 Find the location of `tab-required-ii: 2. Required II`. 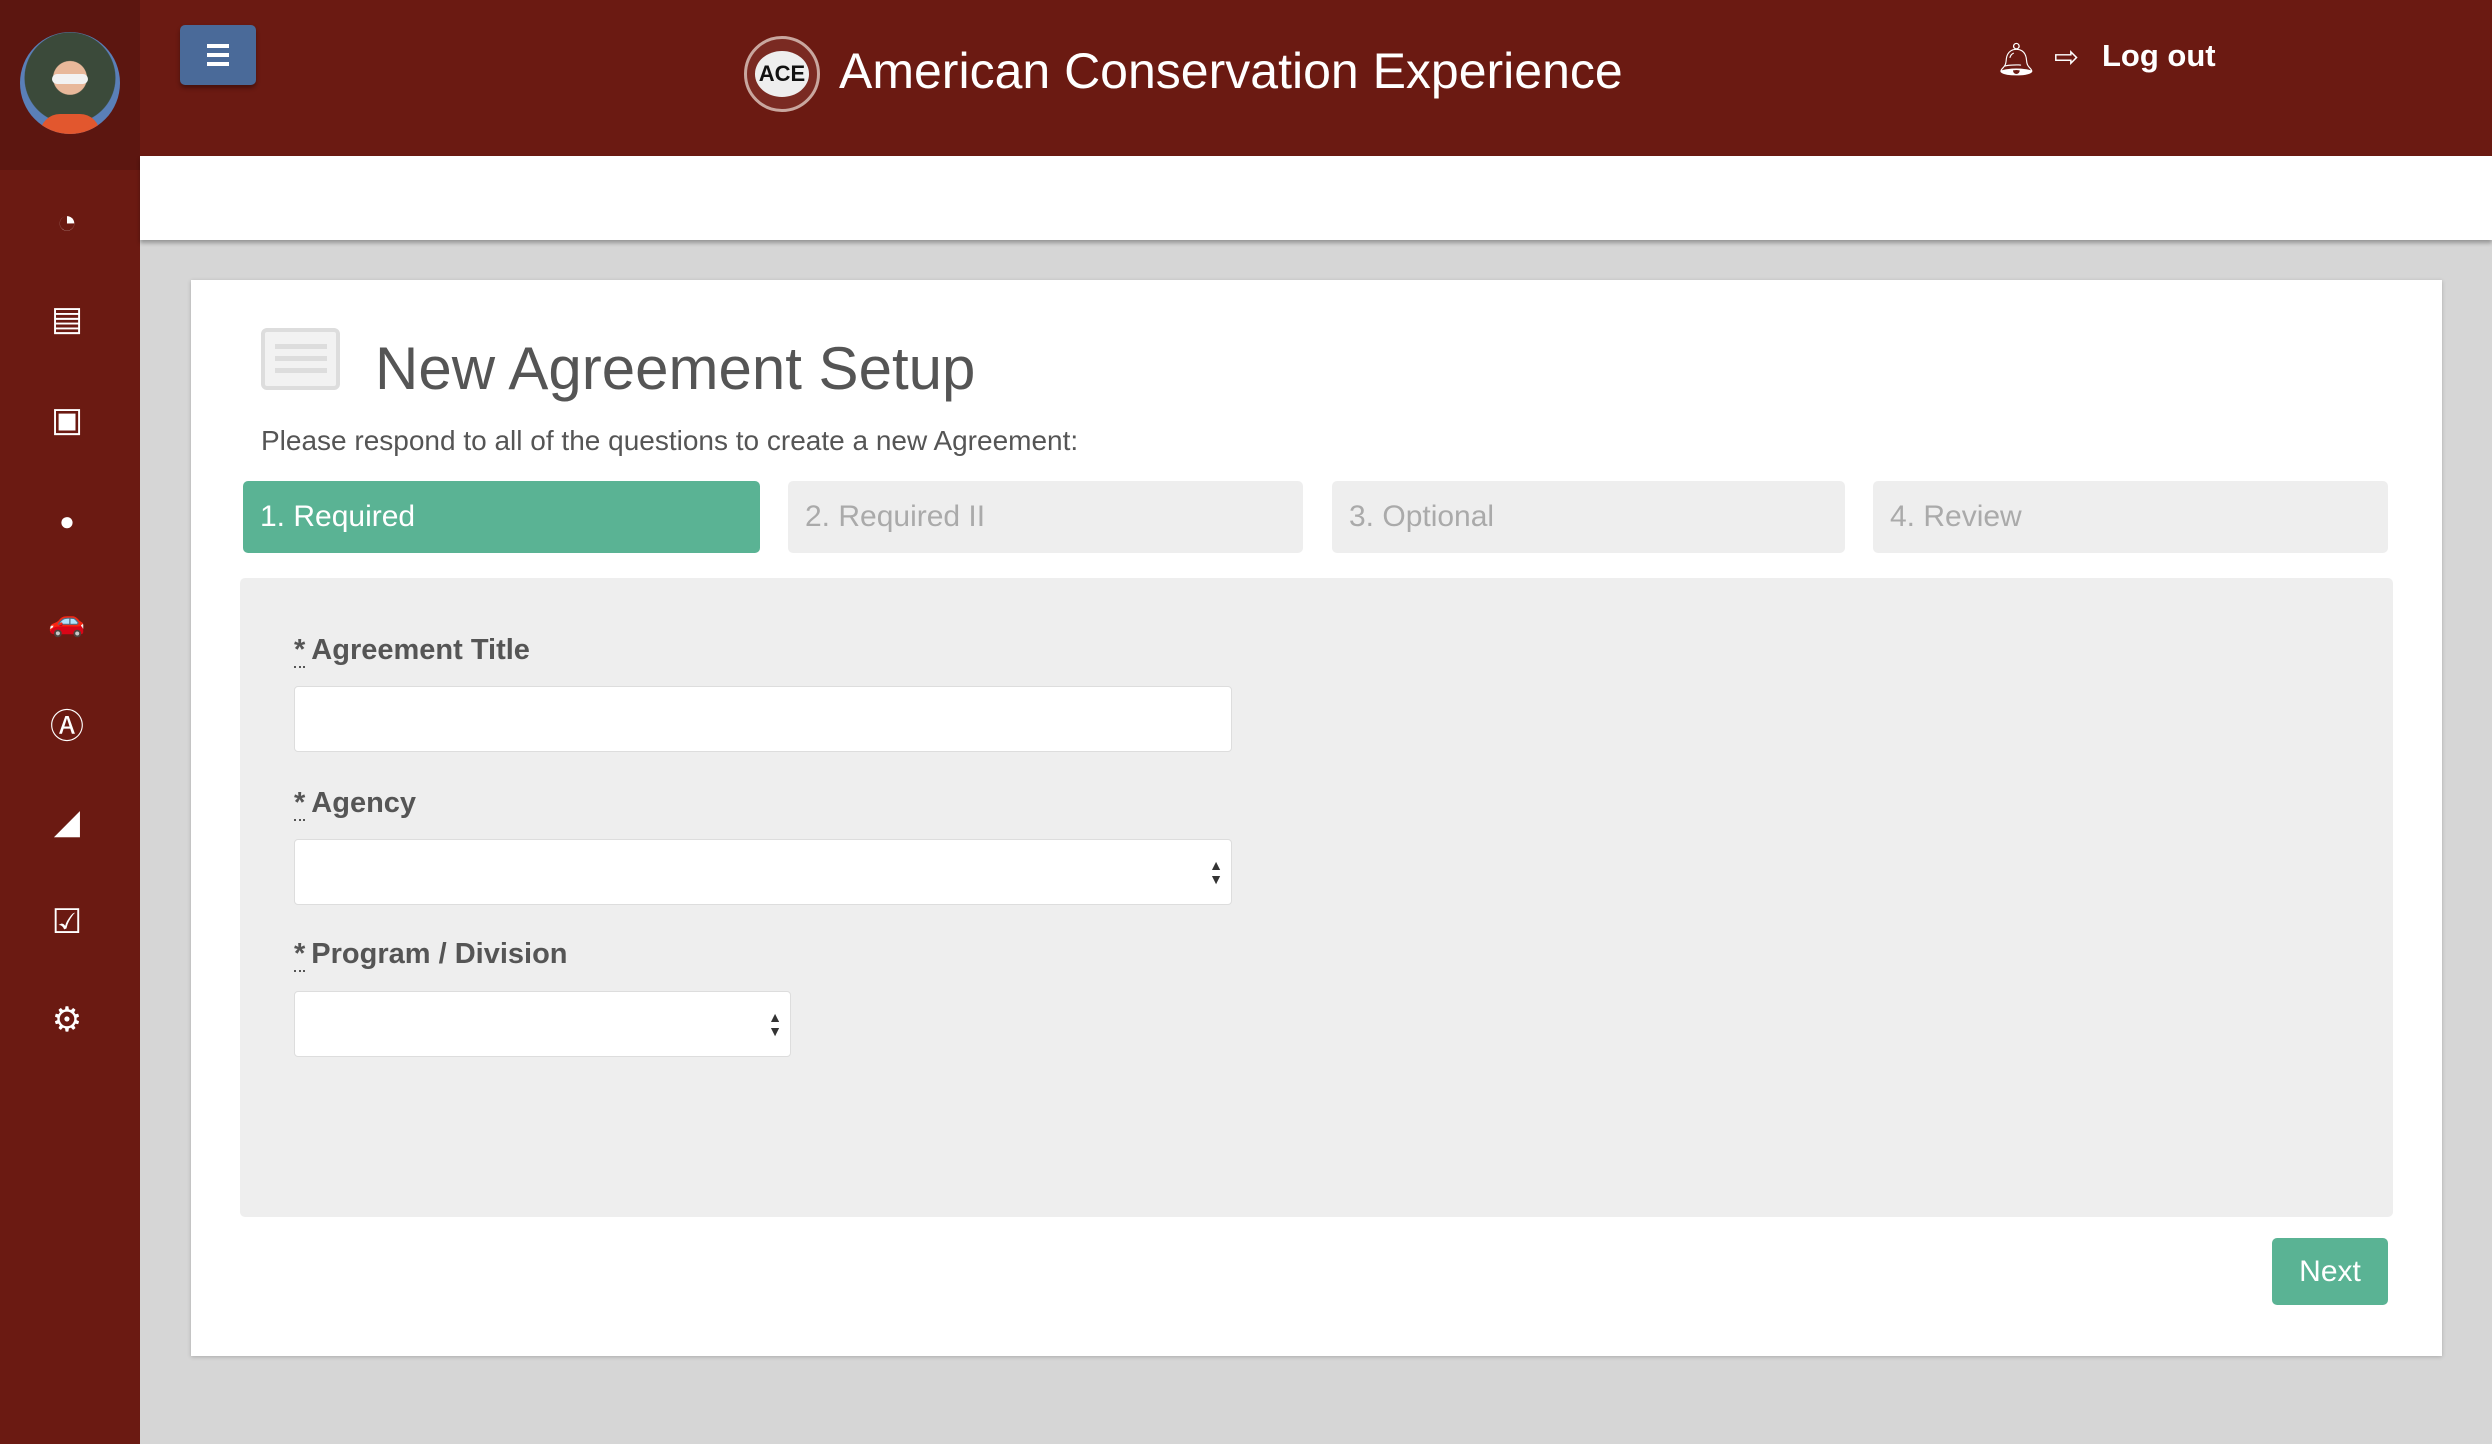

tab-required-ii: 2. Required II is located at coordinates (1045, 517).